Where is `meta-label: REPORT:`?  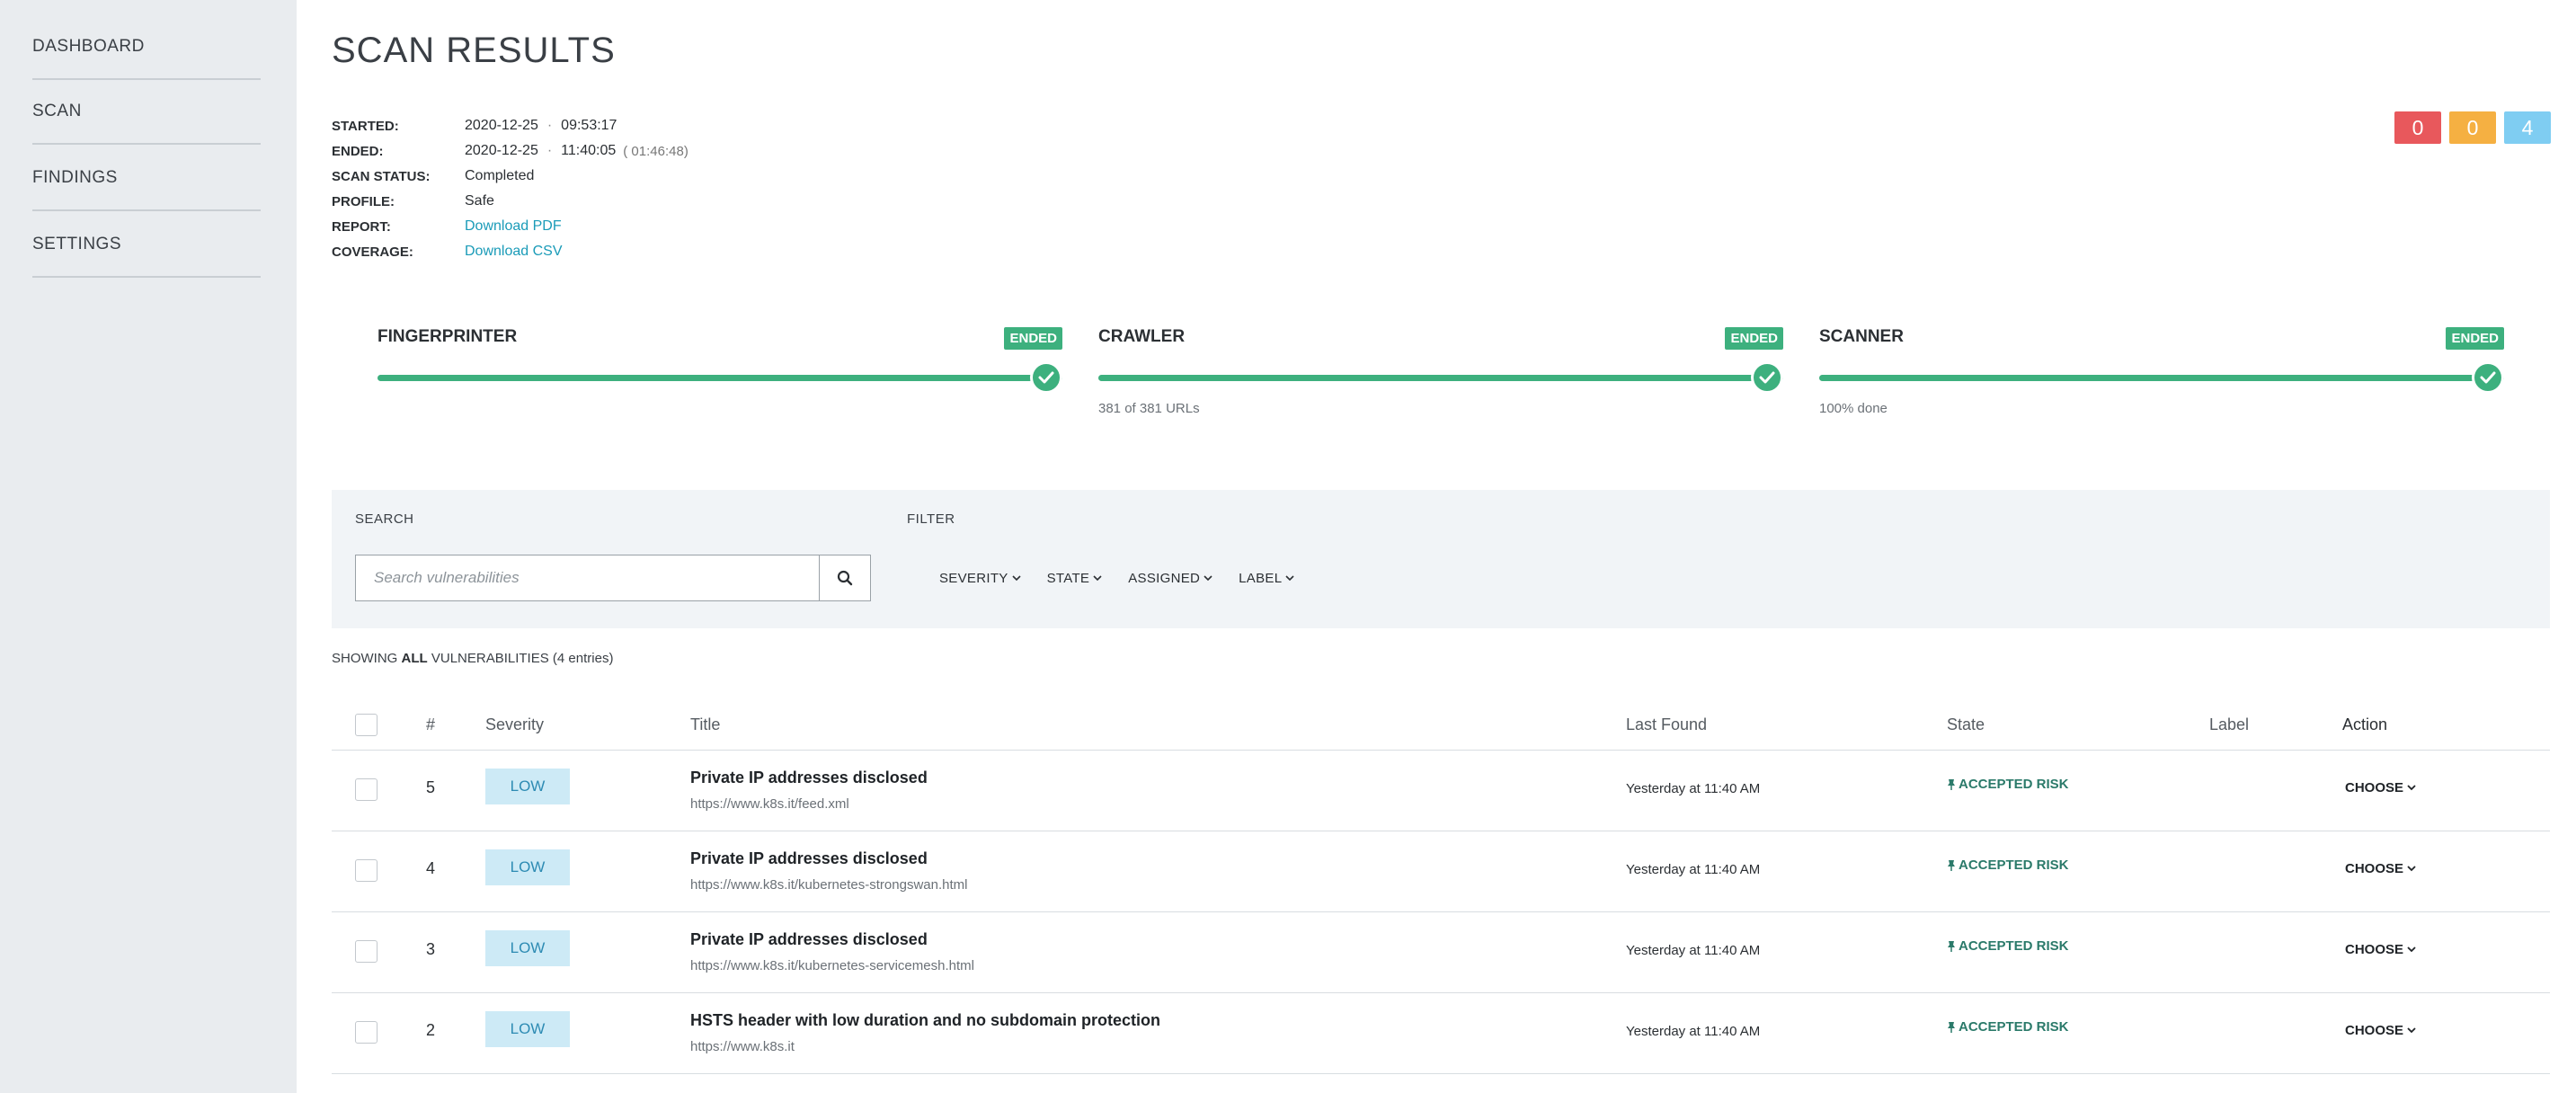
meta-label: REPORT: is located at coordinates (361, 226).